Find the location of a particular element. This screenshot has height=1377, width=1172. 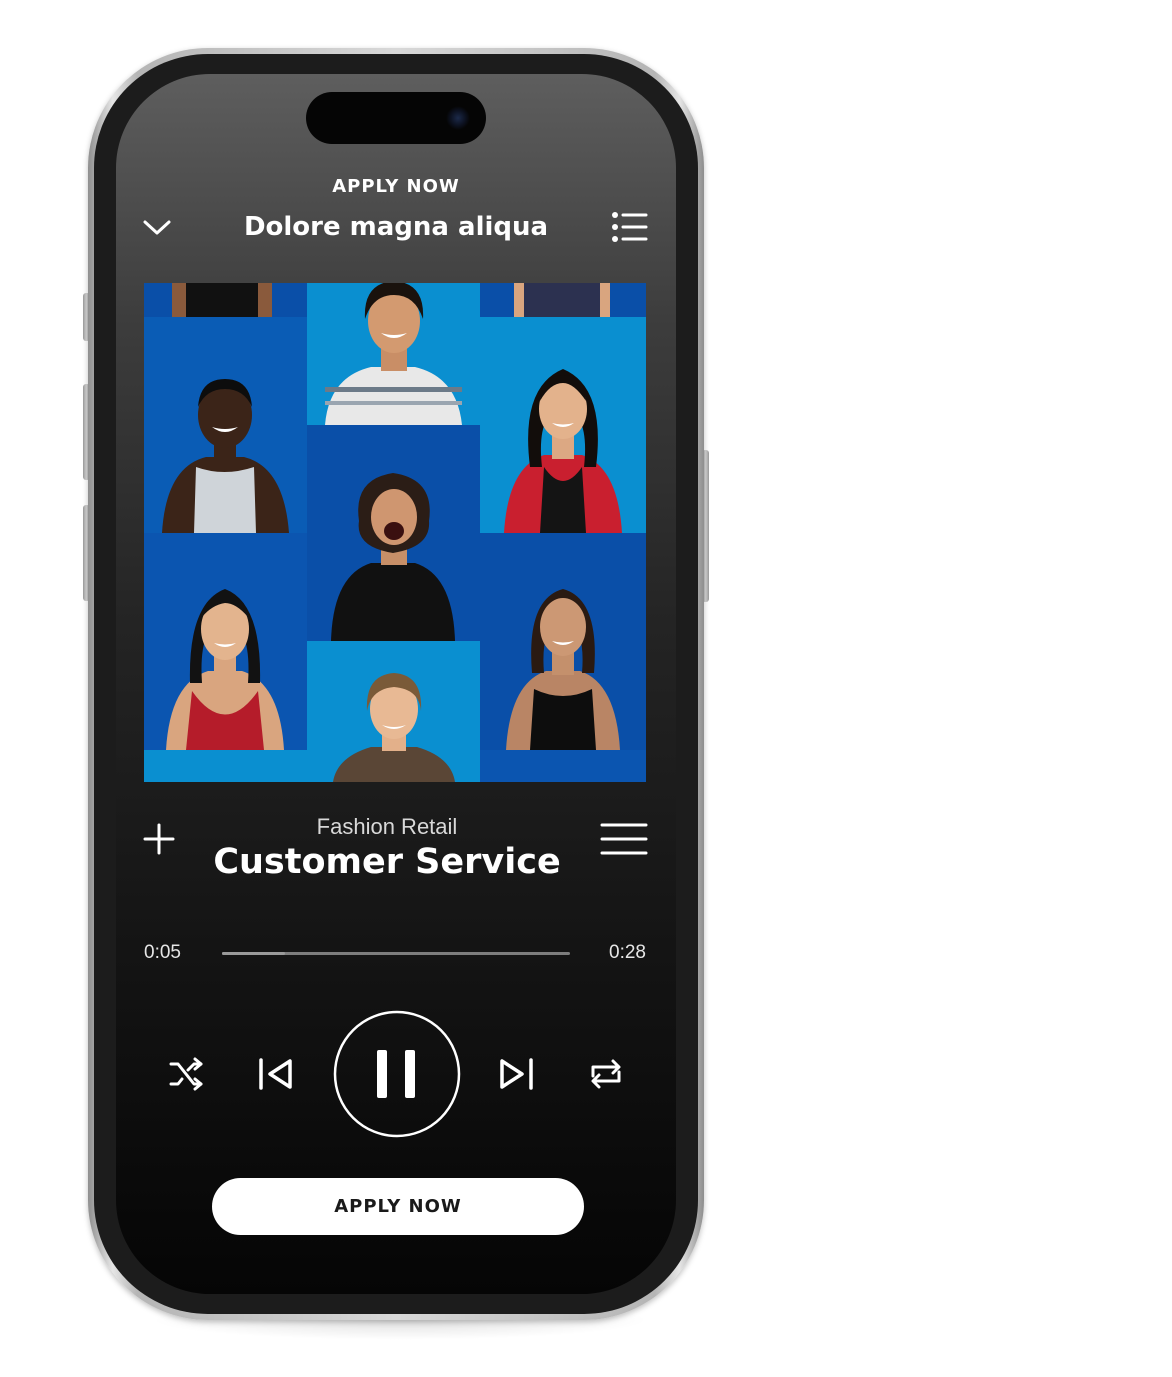

shuffle-icon is located at coordinates (186, 1074).